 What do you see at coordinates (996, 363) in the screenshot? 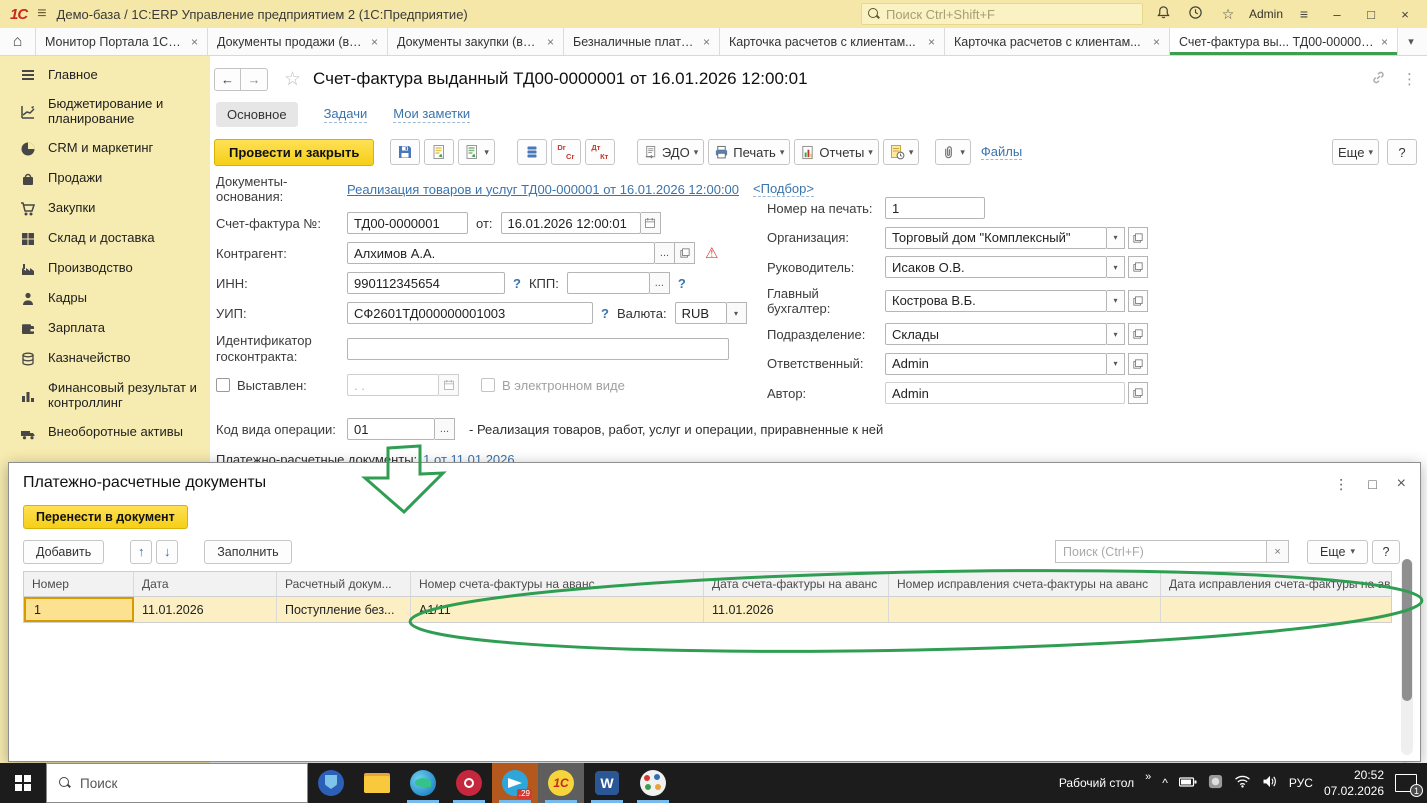
I see `responsible-input` at bounding box center [996, 363].